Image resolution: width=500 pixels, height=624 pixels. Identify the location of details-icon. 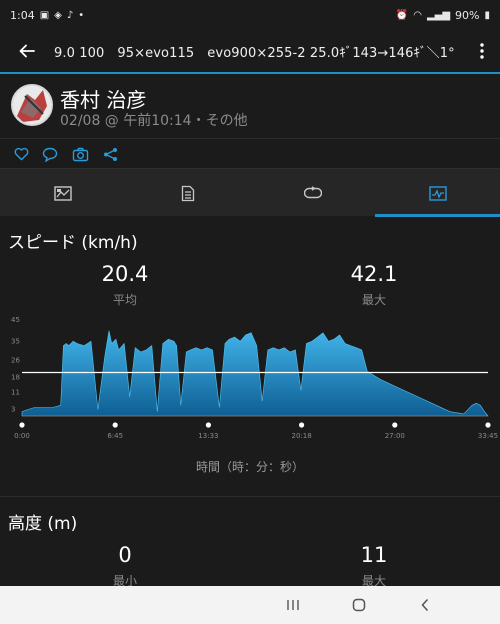
(187, 193).